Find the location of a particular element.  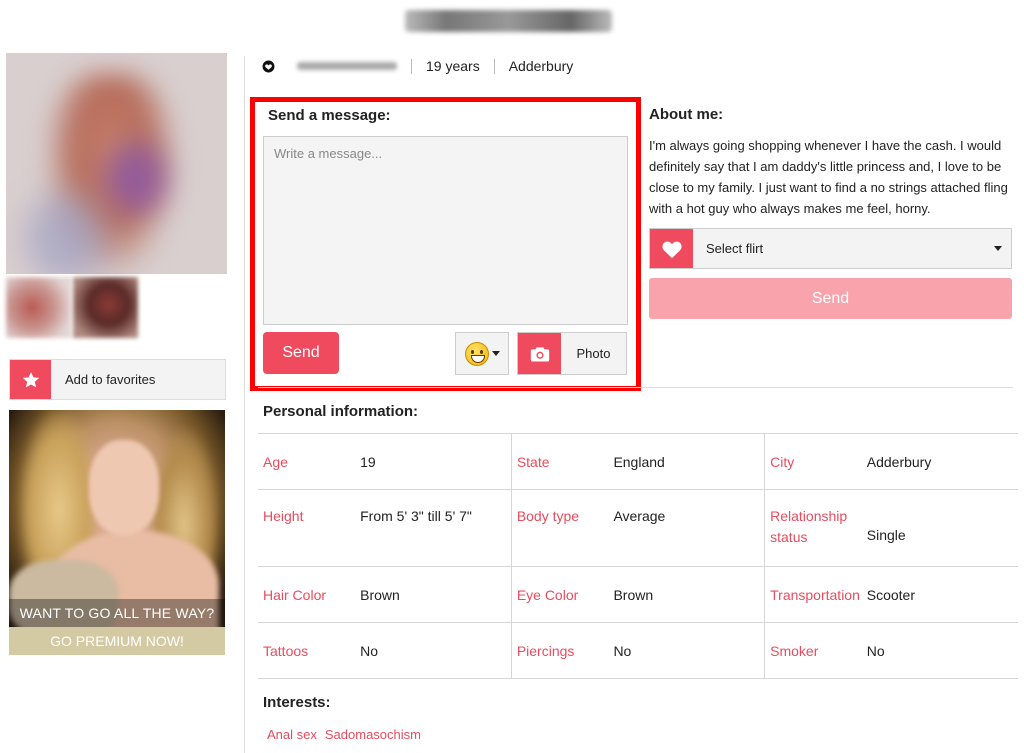

emoji-picker-button is located at coordinates (482, 353).